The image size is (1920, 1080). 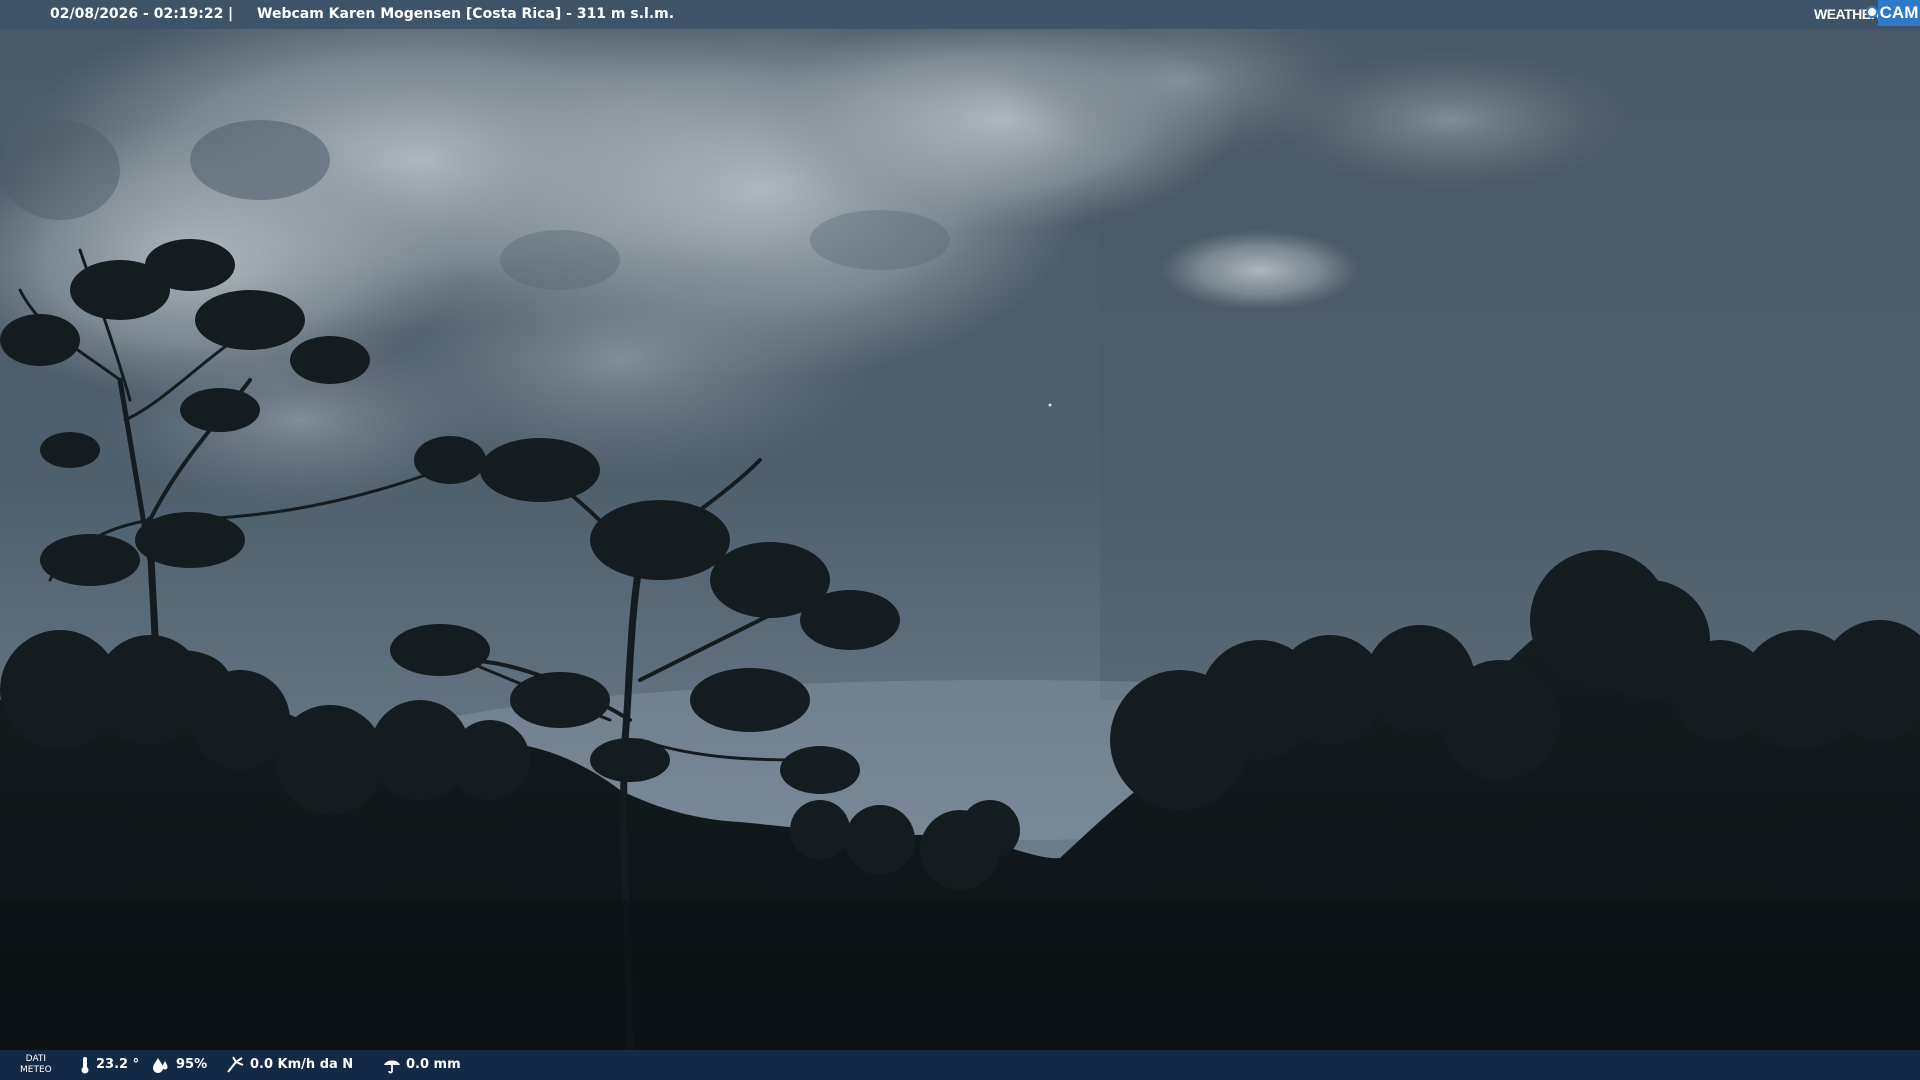 What do you see at coordinates (235, 1064) in the screenshot?
I see `wind-icon` at bounding box center [235, 1064].